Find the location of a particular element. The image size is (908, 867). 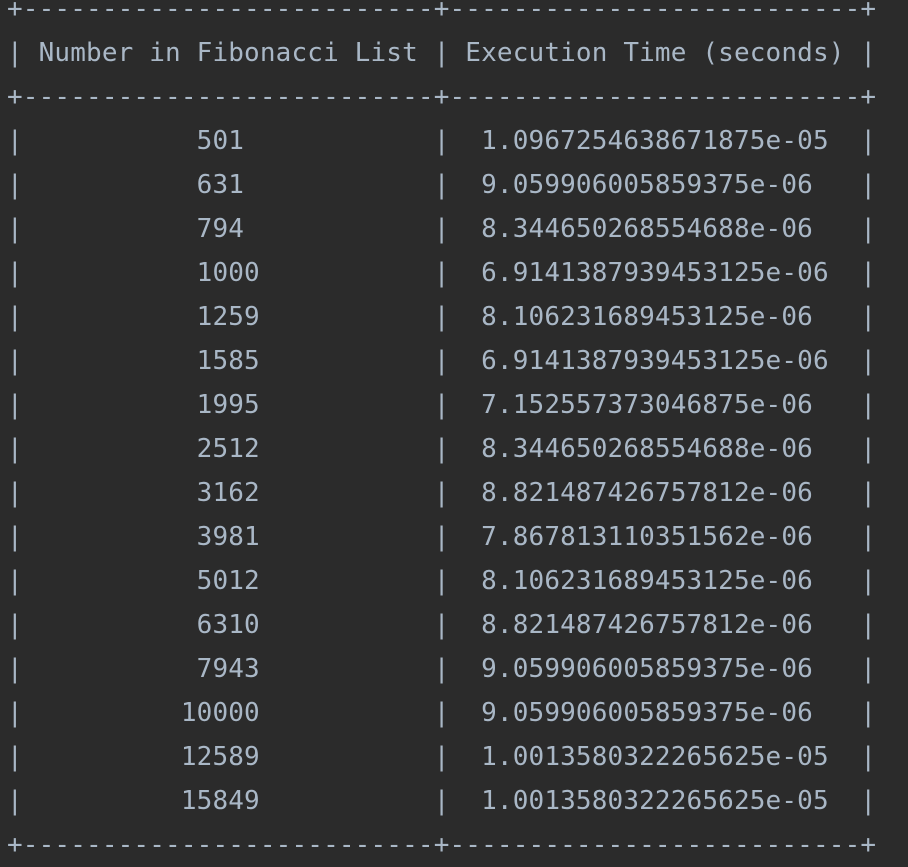

table-row: | 1585 | 6.9141387939453125e-06 | is located at coordinates (442, 361).